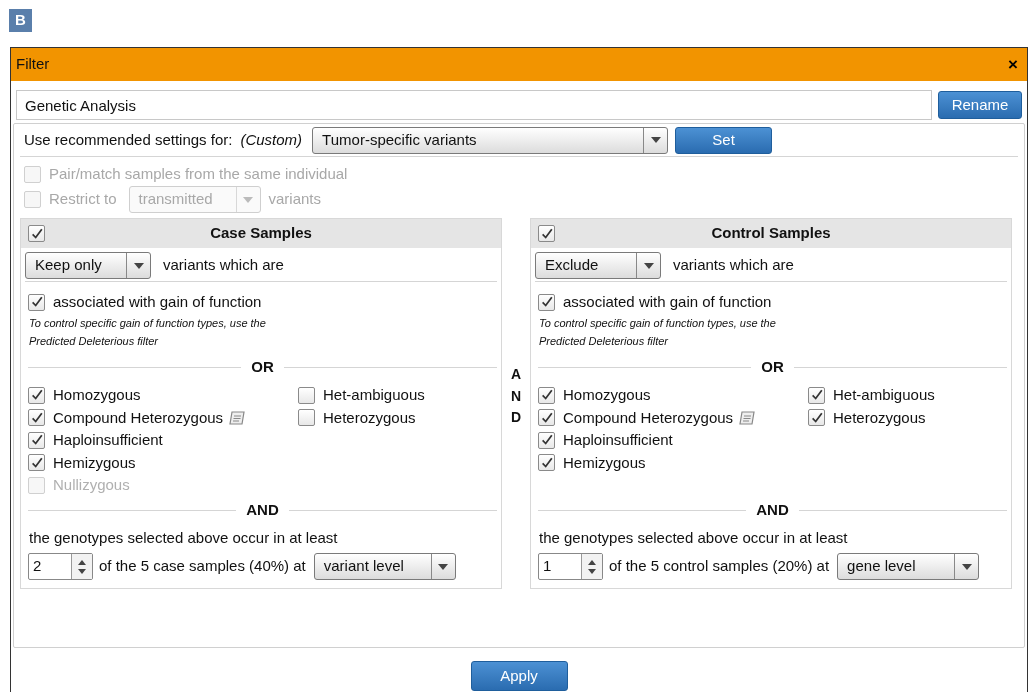 Image resolution: width=1029 pixels, height=692 pixels. What do you see at coordinates (908, 566) in the screenshot?
I see `level-dropdown: gene level` at bounding box center [908, 566].